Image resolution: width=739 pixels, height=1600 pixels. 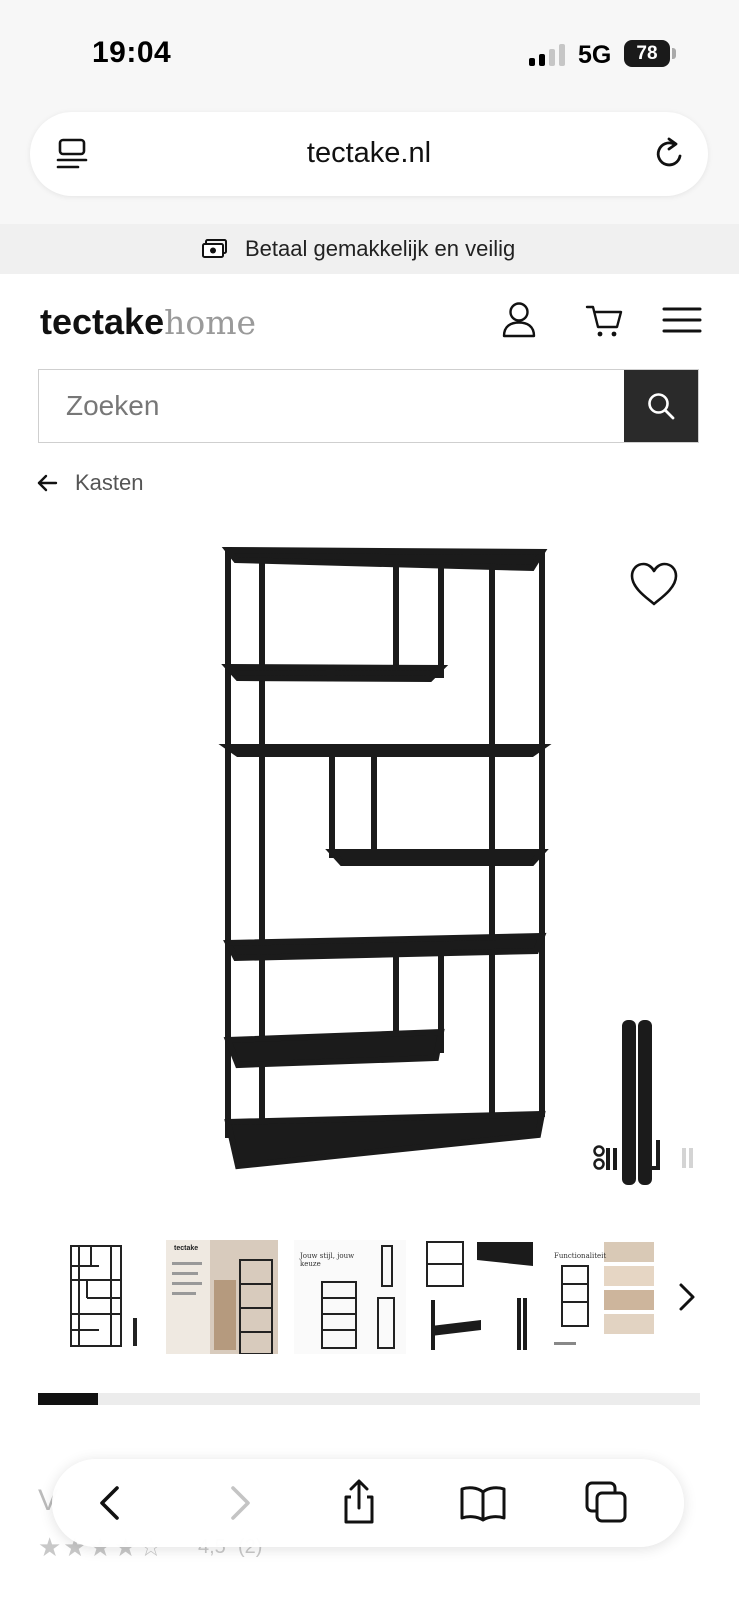 What do you see at coordinates (607, 1503) in the screenshot?
I see `tabs-icon` at bounding box center [607, 1503].